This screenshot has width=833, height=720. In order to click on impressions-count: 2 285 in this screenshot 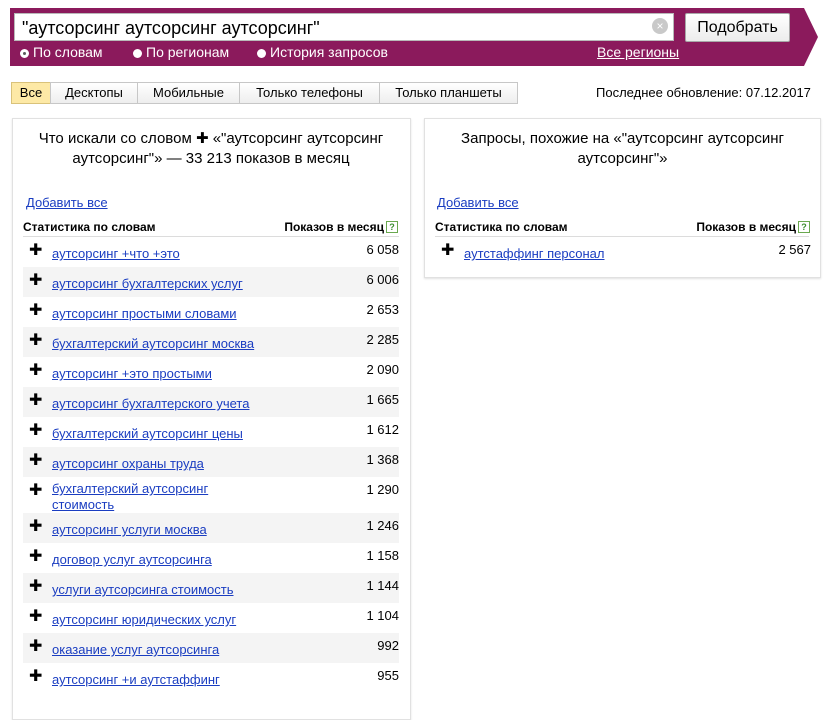, I will do `click(382, 339)`.